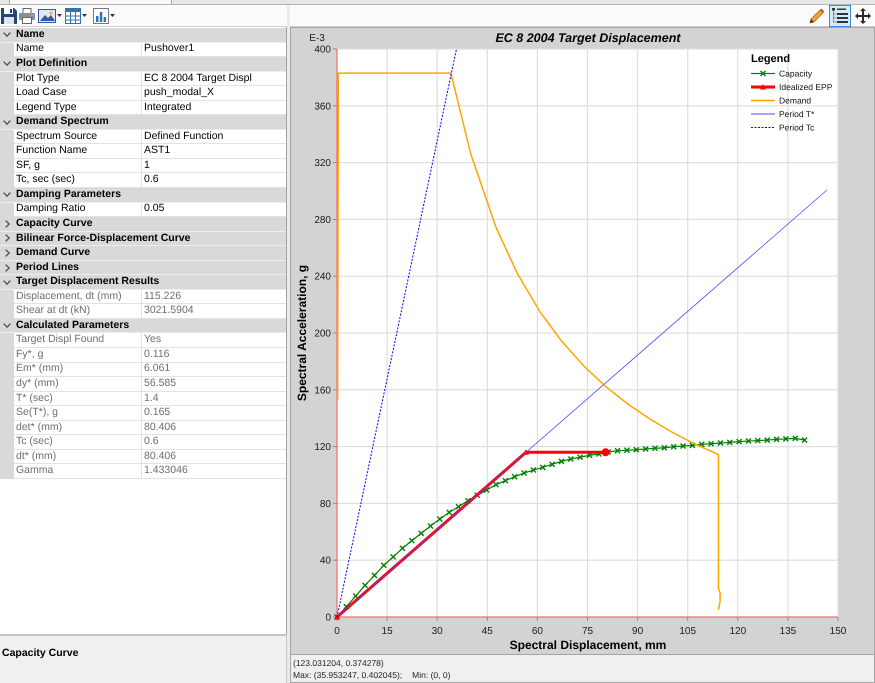 The height and width of the screenshot is (683, 875). Describe the element at coordinates (322, 50) in the screenshot. I see `y-tick-label: 400` at that location.